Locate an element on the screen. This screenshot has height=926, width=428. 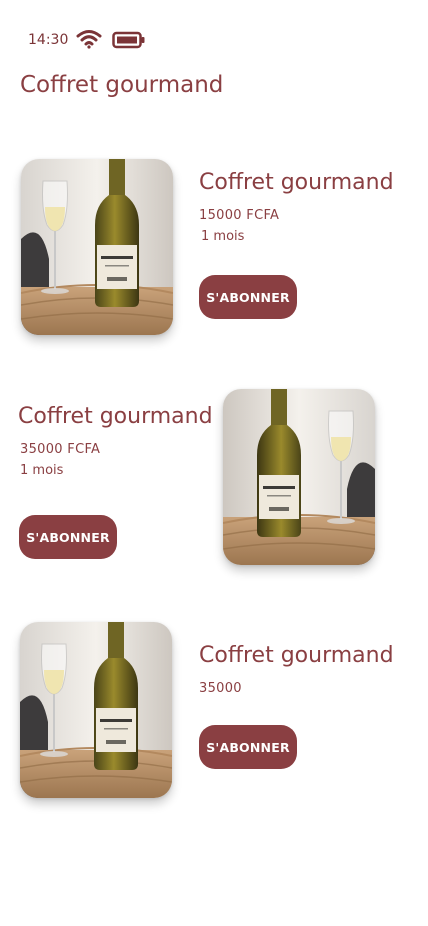
battery-icon is located at coordinates (129, 42).